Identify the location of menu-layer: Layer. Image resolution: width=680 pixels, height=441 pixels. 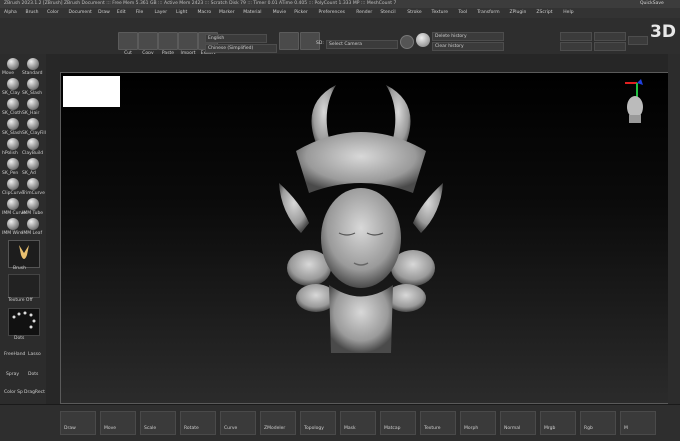
(161, 12).